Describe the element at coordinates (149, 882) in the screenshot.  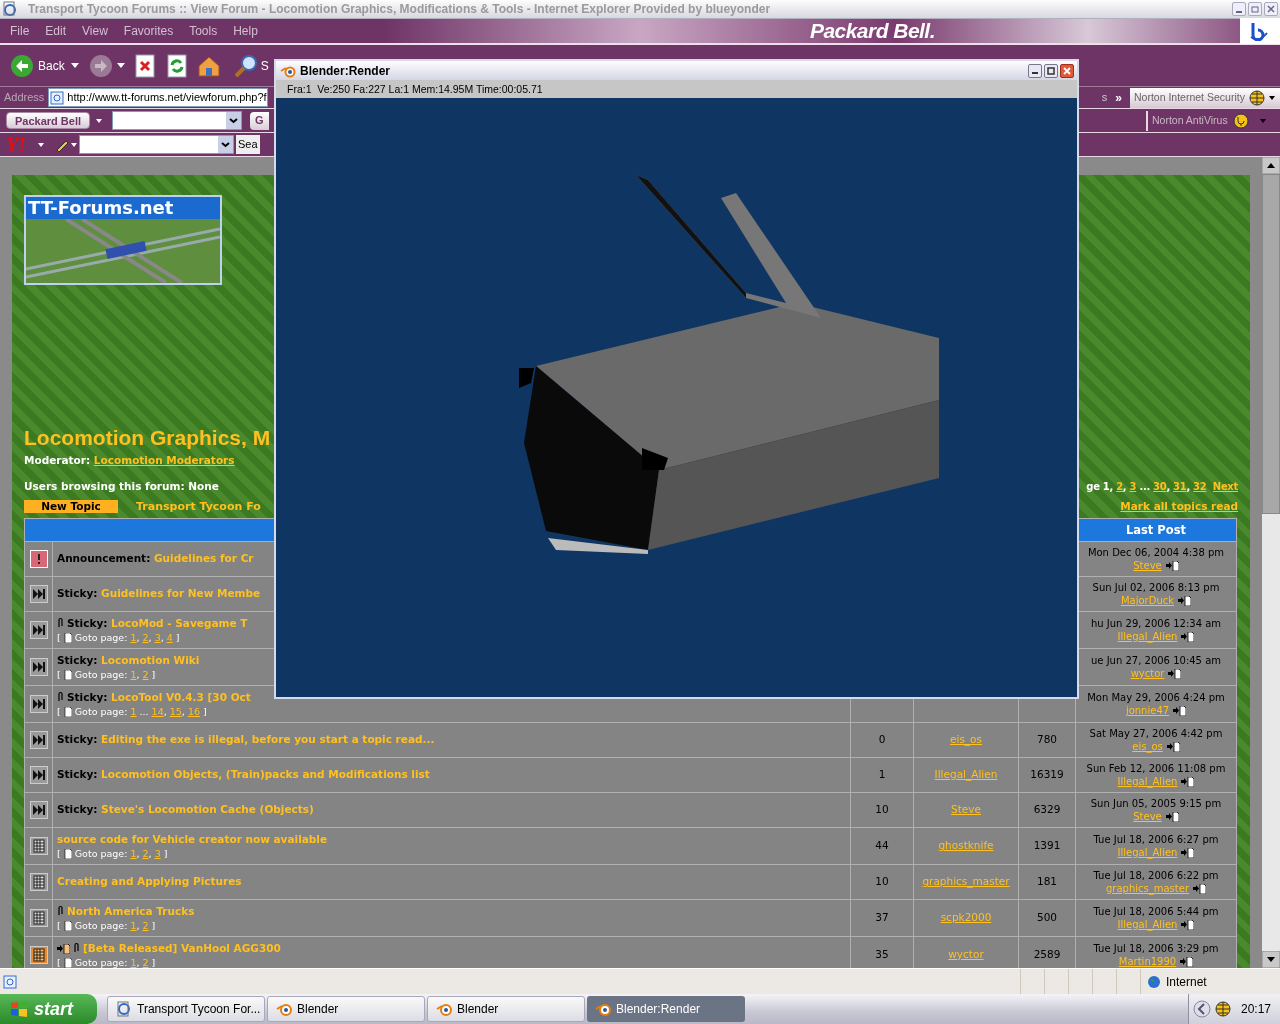
I see `topic-link: Creating and Applying Pictures` at that location.